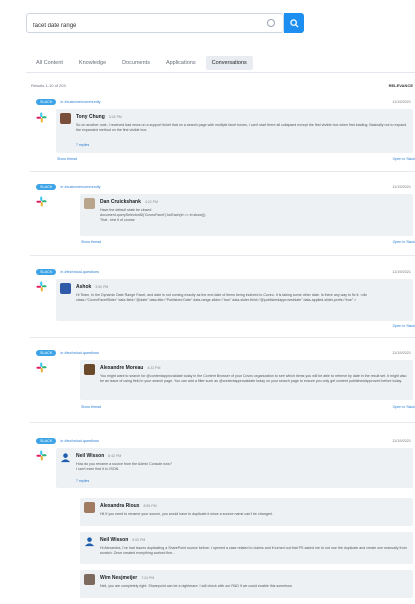 The image size is (415, 604). I want to click on tab-knowledge: Knowledge, so click(92, 63).